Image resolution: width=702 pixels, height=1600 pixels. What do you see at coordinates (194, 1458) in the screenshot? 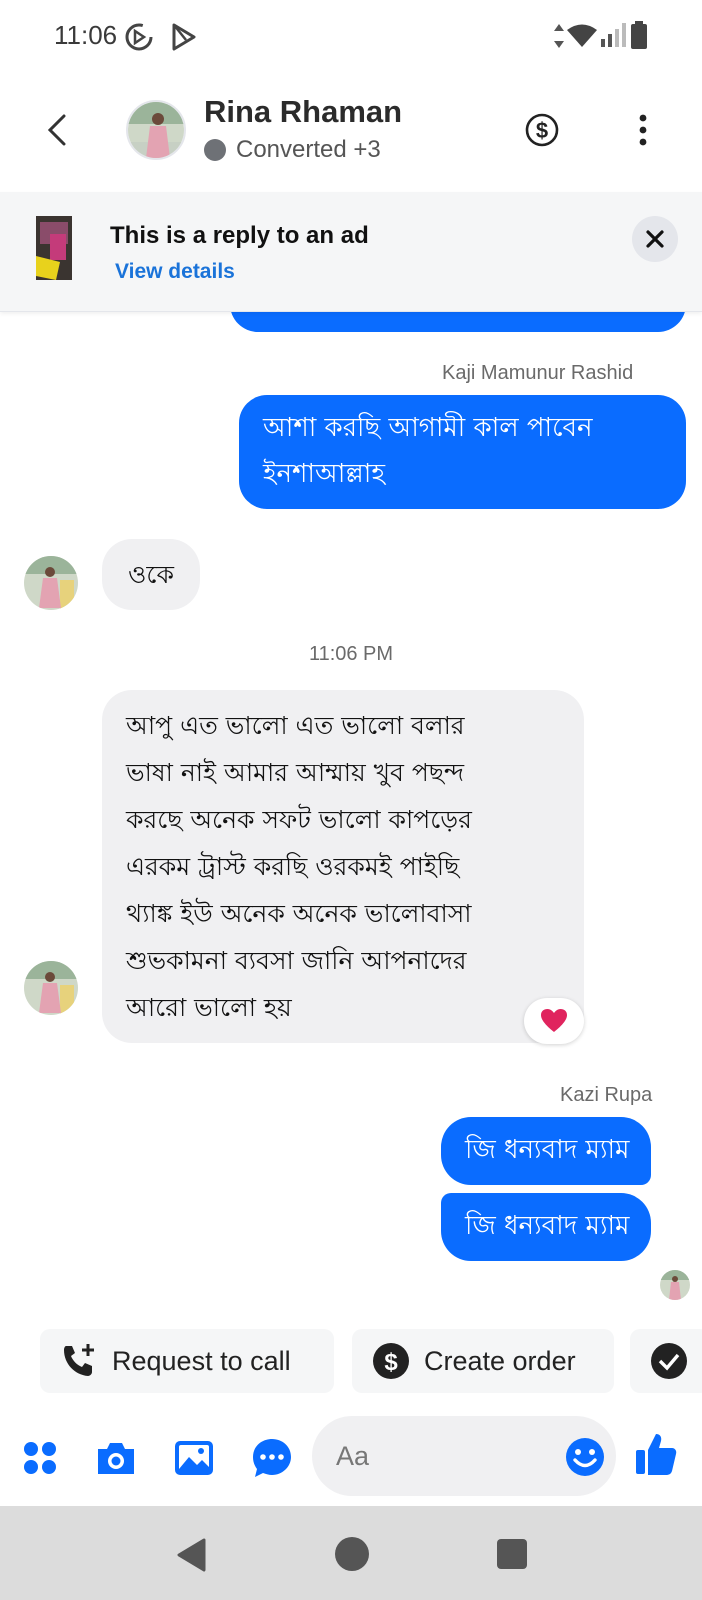
I see `image-icon` at bounding box center [194, 1458].